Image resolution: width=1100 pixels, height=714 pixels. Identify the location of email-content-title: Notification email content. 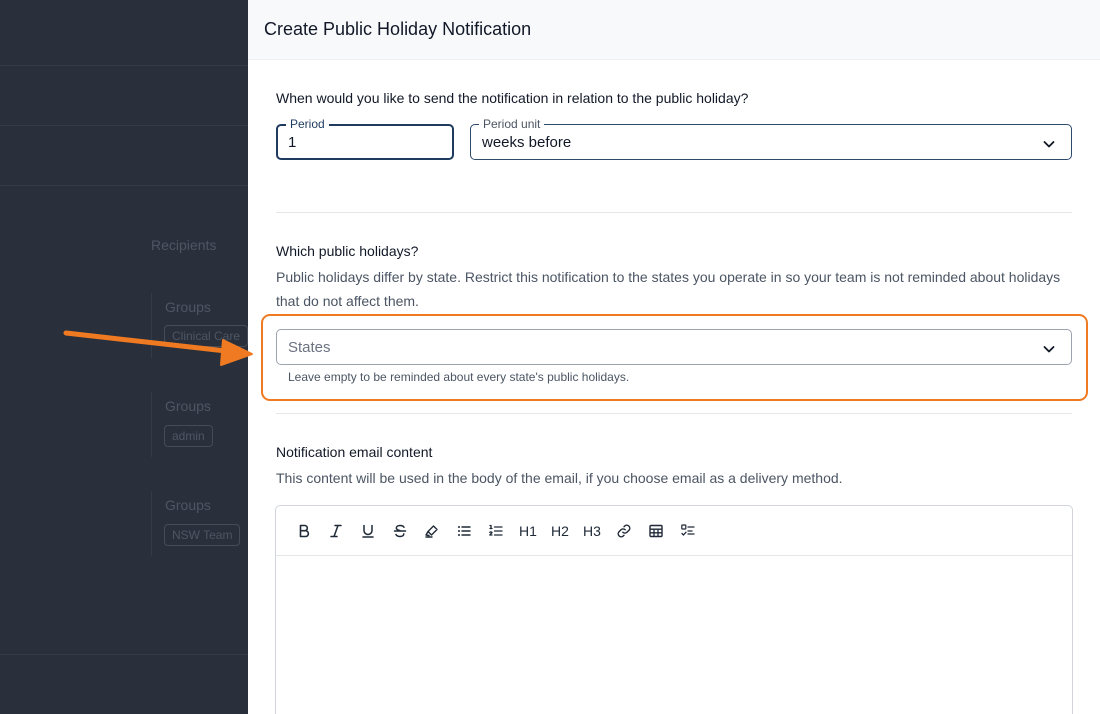
(354, 452).